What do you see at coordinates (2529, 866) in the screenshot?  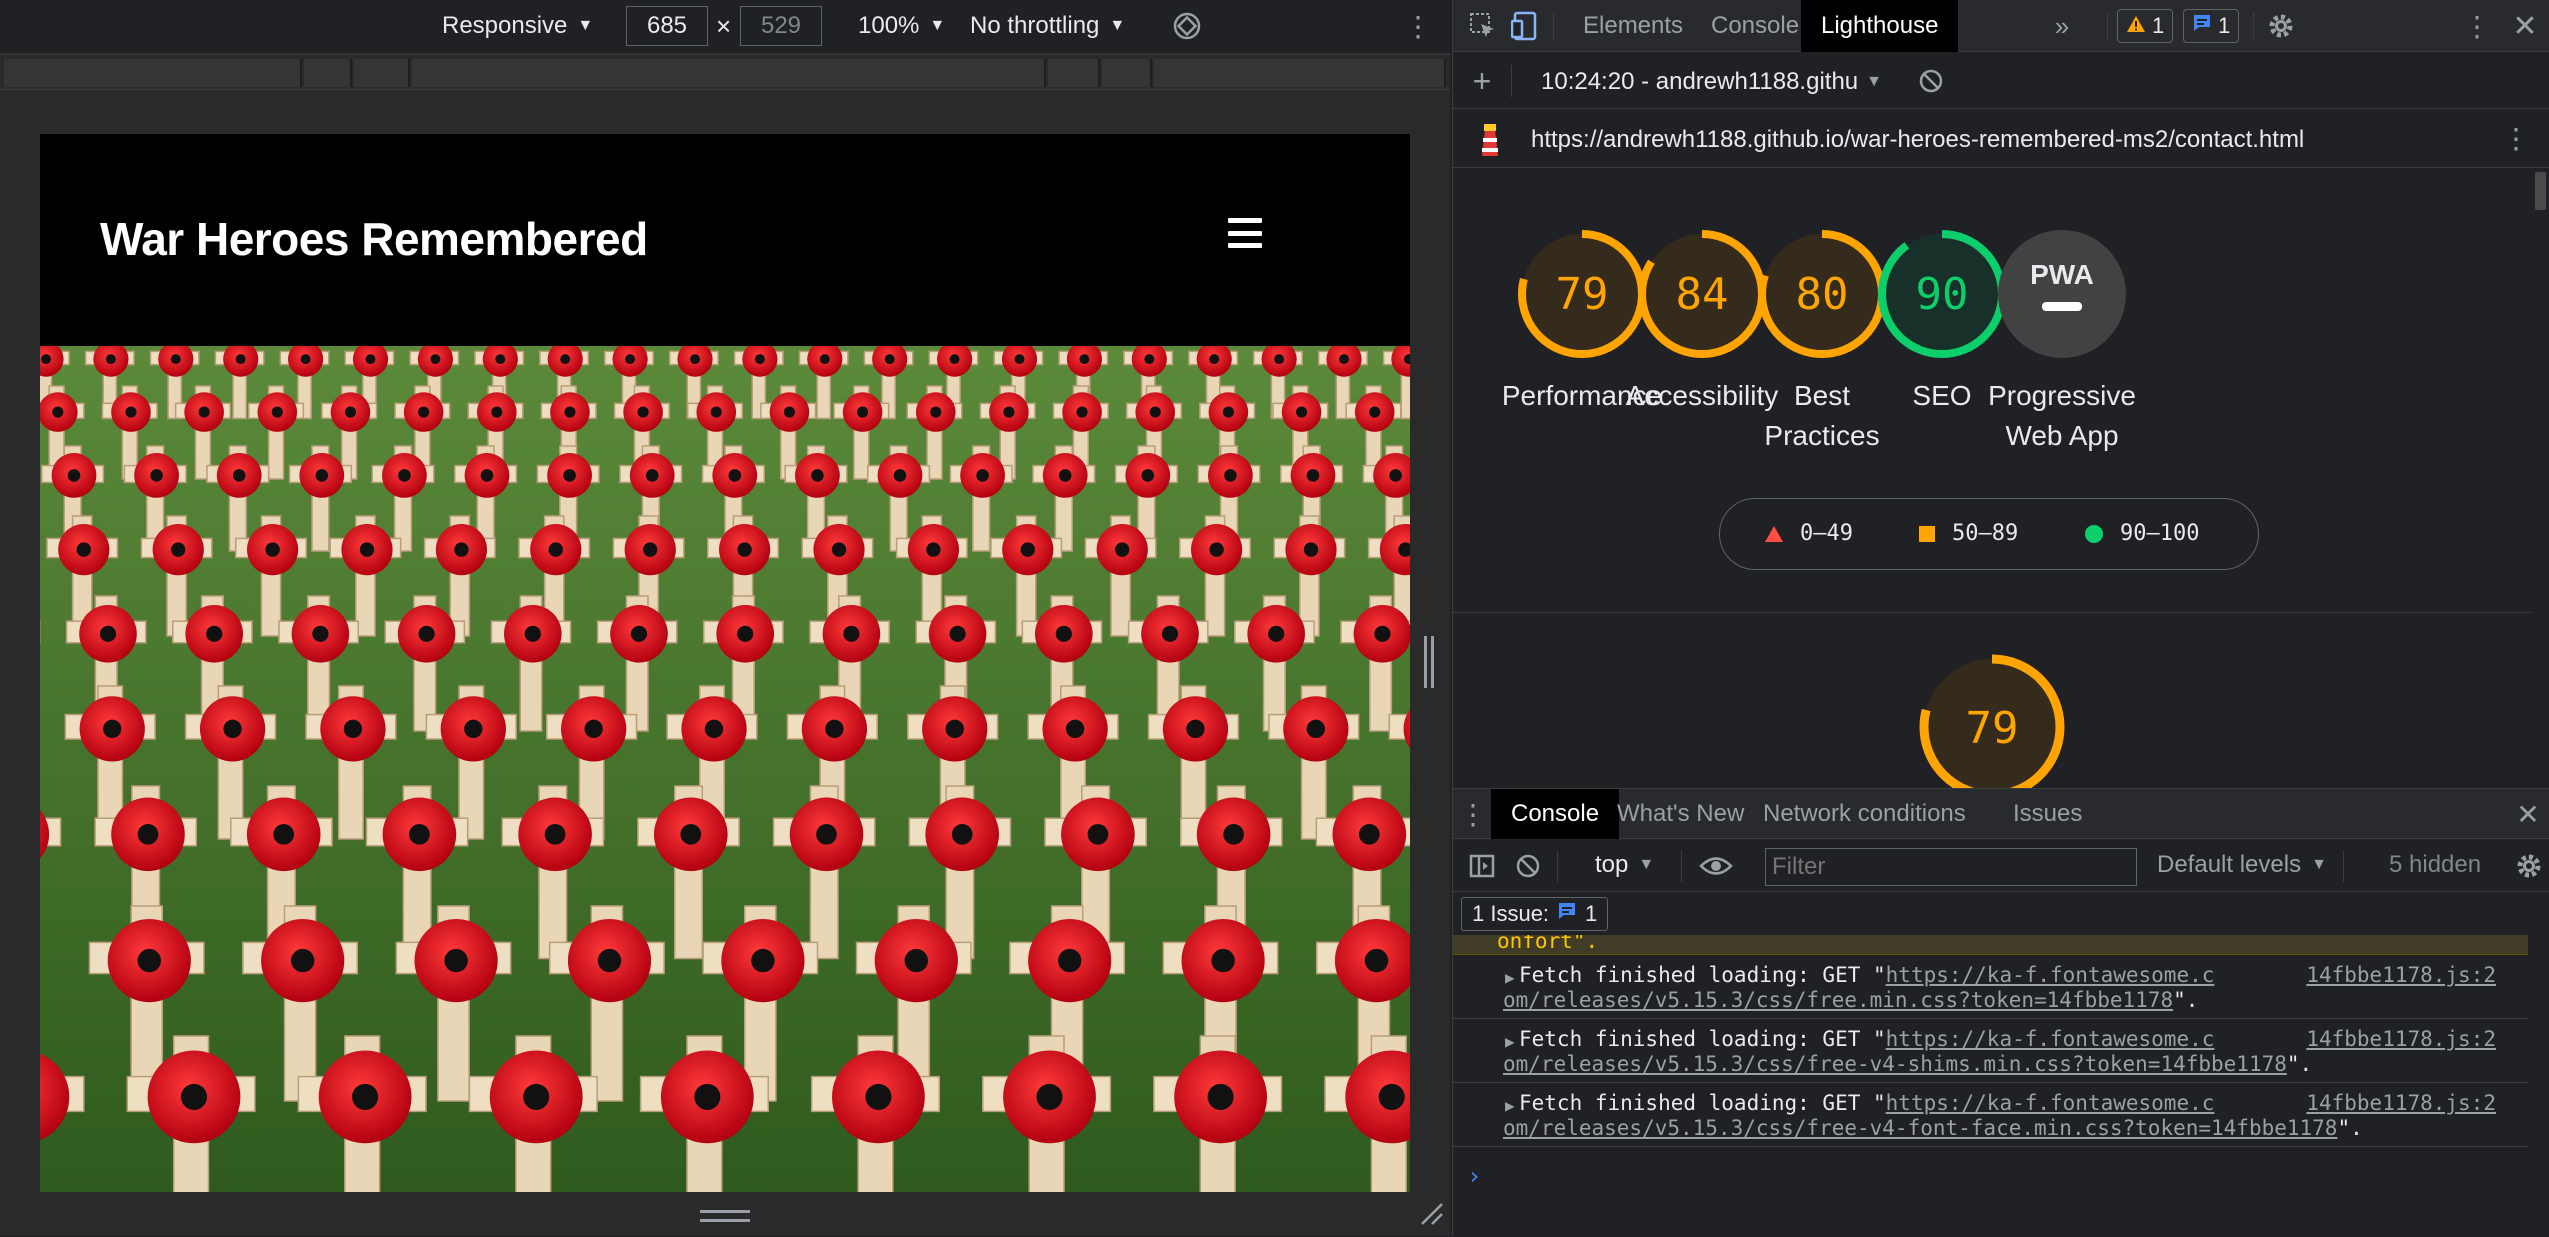 I see `console-settings-gear-icon` at bounding box center [2529, 866].